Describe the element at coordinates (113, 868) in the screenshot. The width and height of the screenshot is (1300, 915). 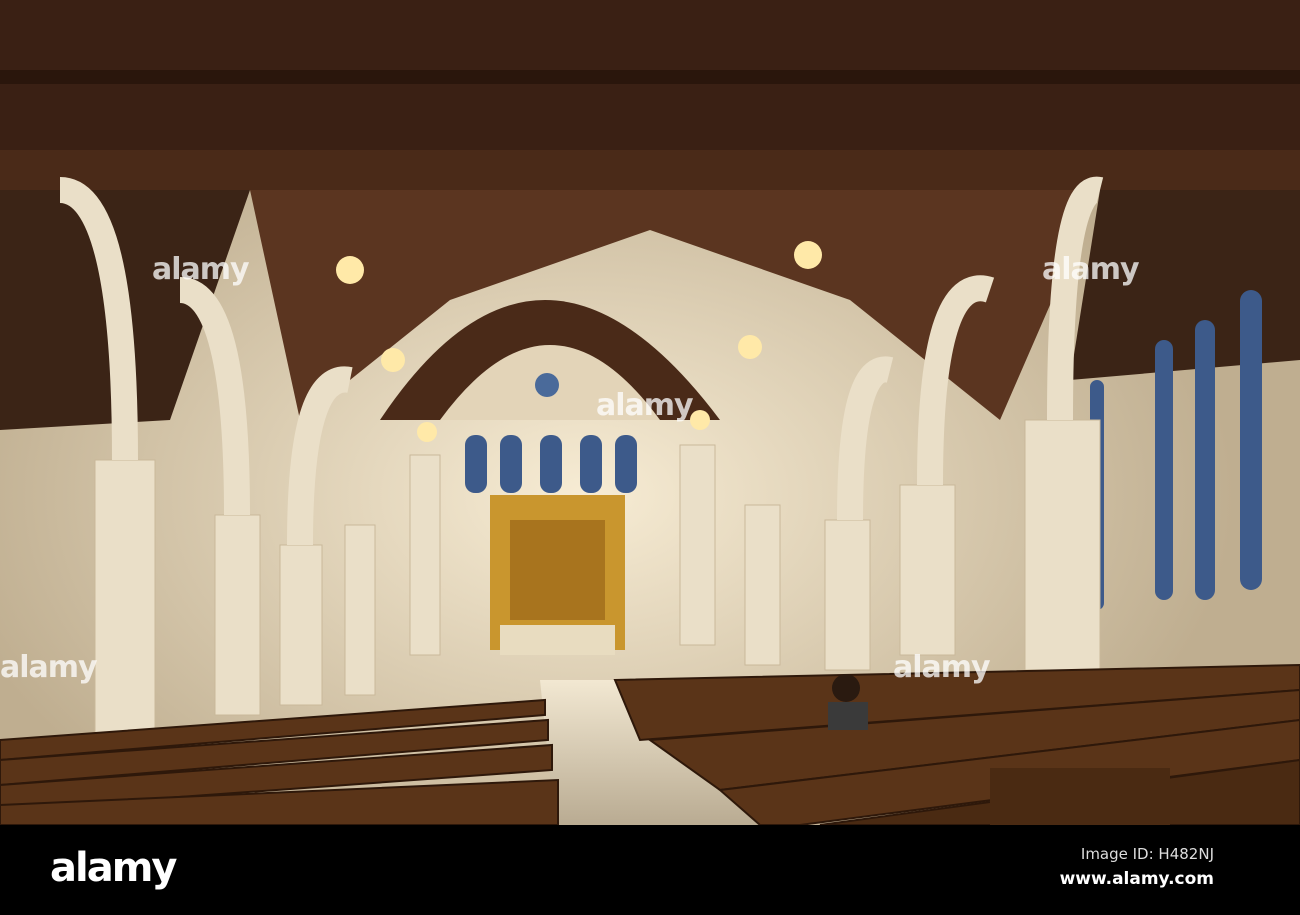
I see `alamy-logo: alamy` at that location.